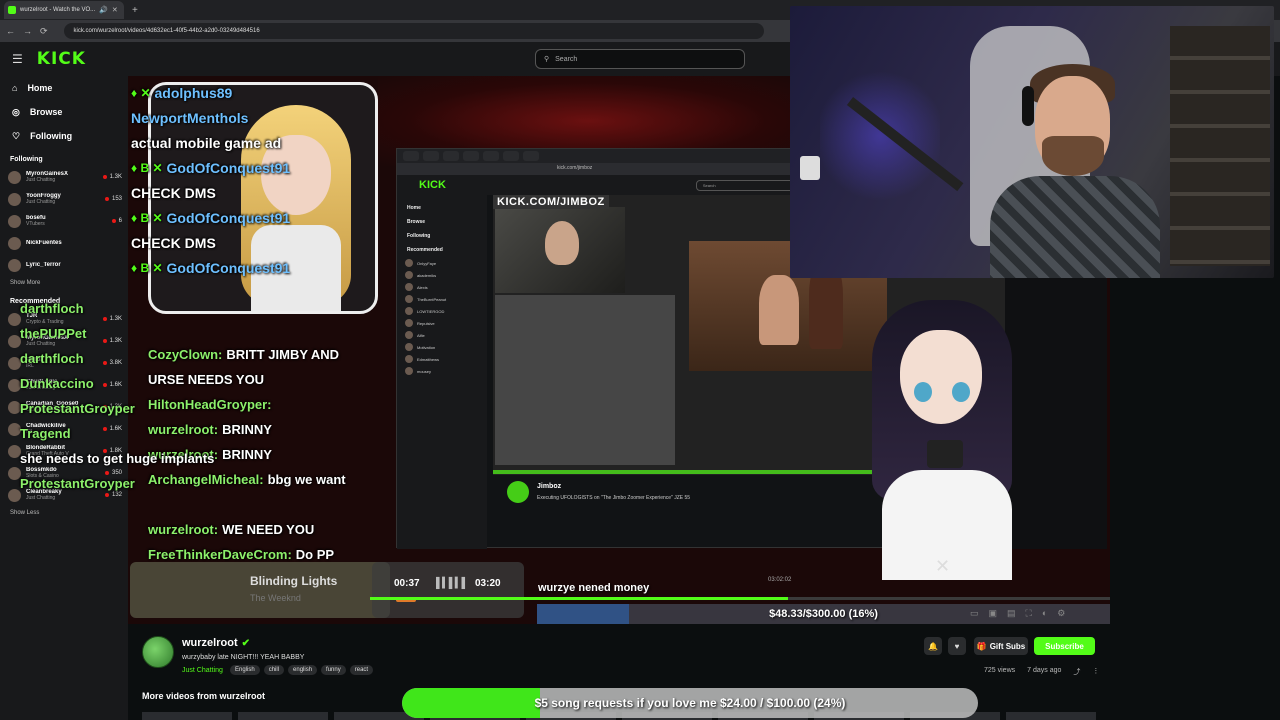 The width and height of the screenshot is (1280, 720). I want to click on nav-label: Home, so click(40, 88).